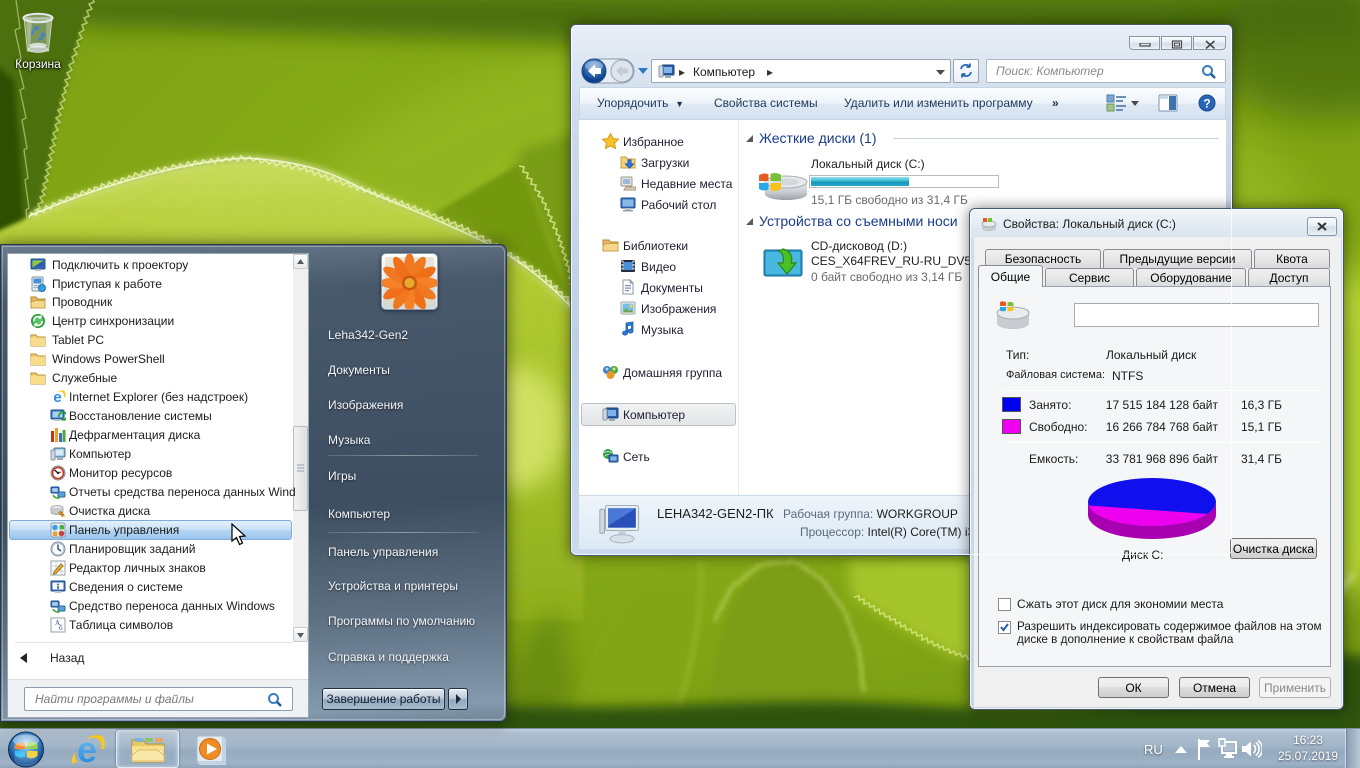 This screenshot has width=1360, height=768. Describe the element at coordinates (61, 628) in the screenshot. I see `svg-text: б` at that location.